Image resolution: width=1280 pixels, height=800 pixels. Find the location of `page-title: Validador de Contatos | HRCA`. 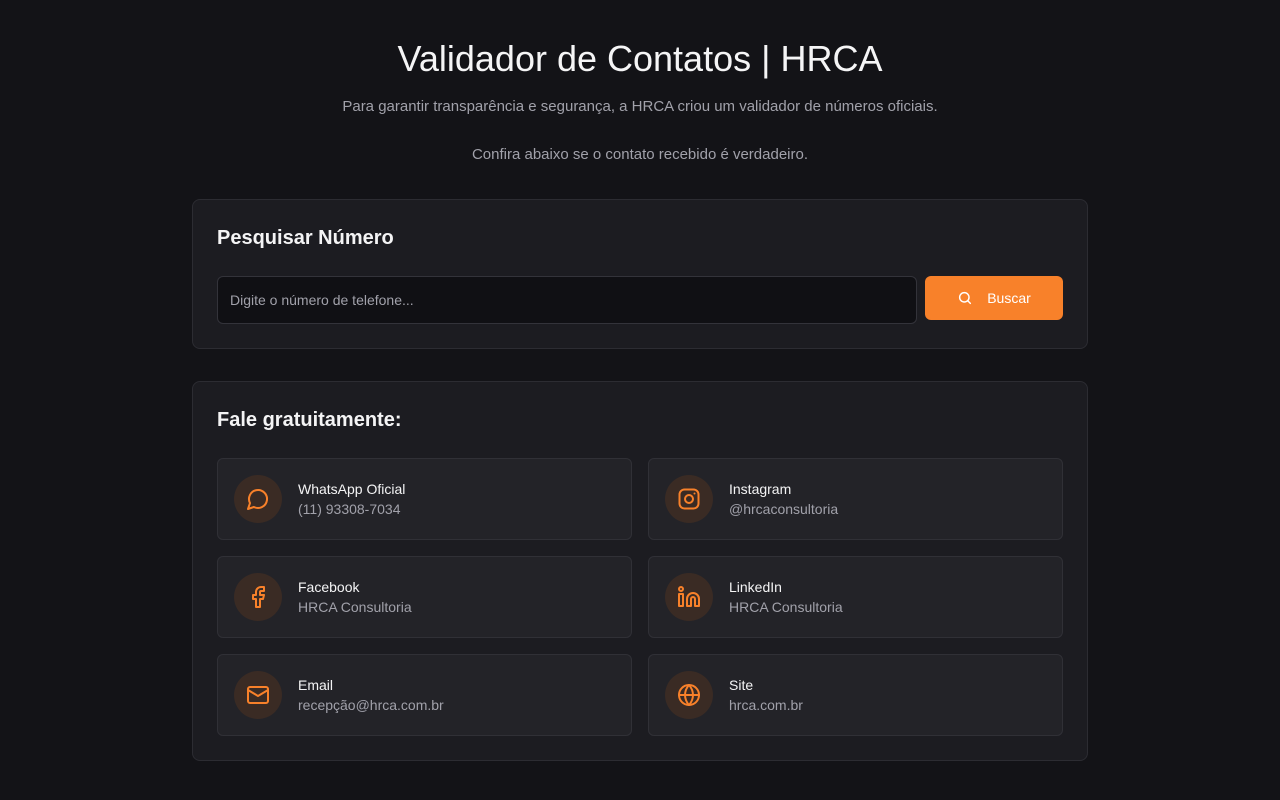

page-title: Validador de Contatos | HRCA is located at coordinates (640, 58).